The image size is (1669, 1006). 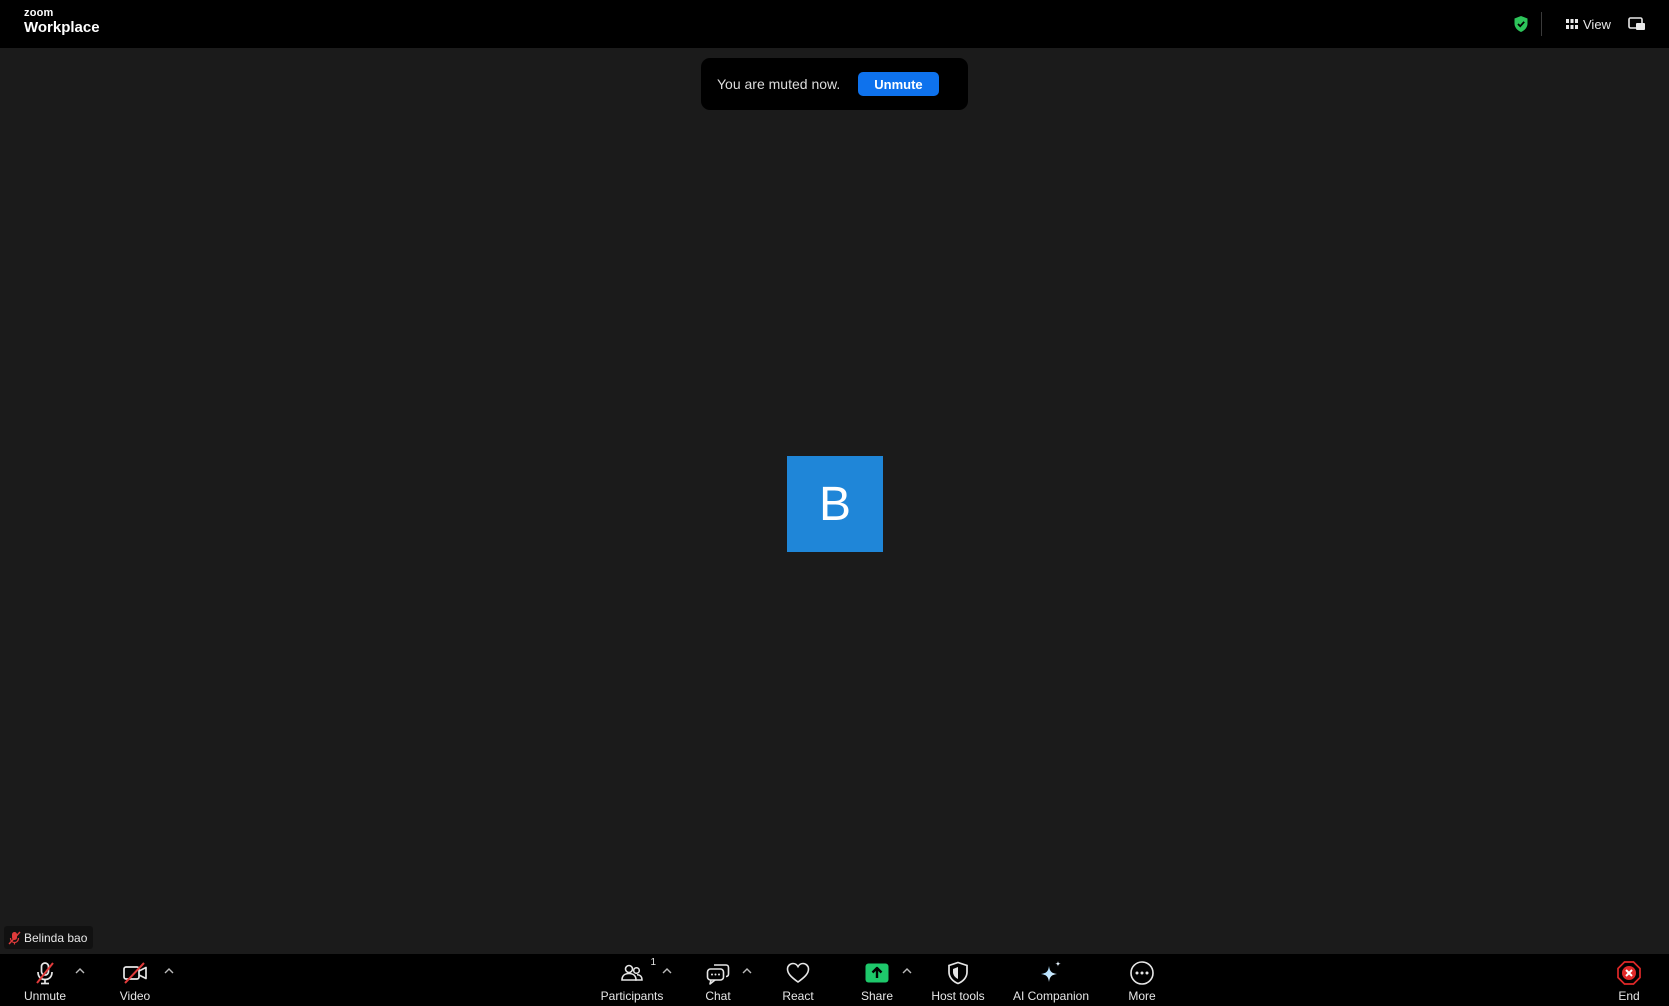 What do you see at coordinates (1629, 973) in the screenshot?
I see `end-x-icon` at bounding box center [1629, 973].